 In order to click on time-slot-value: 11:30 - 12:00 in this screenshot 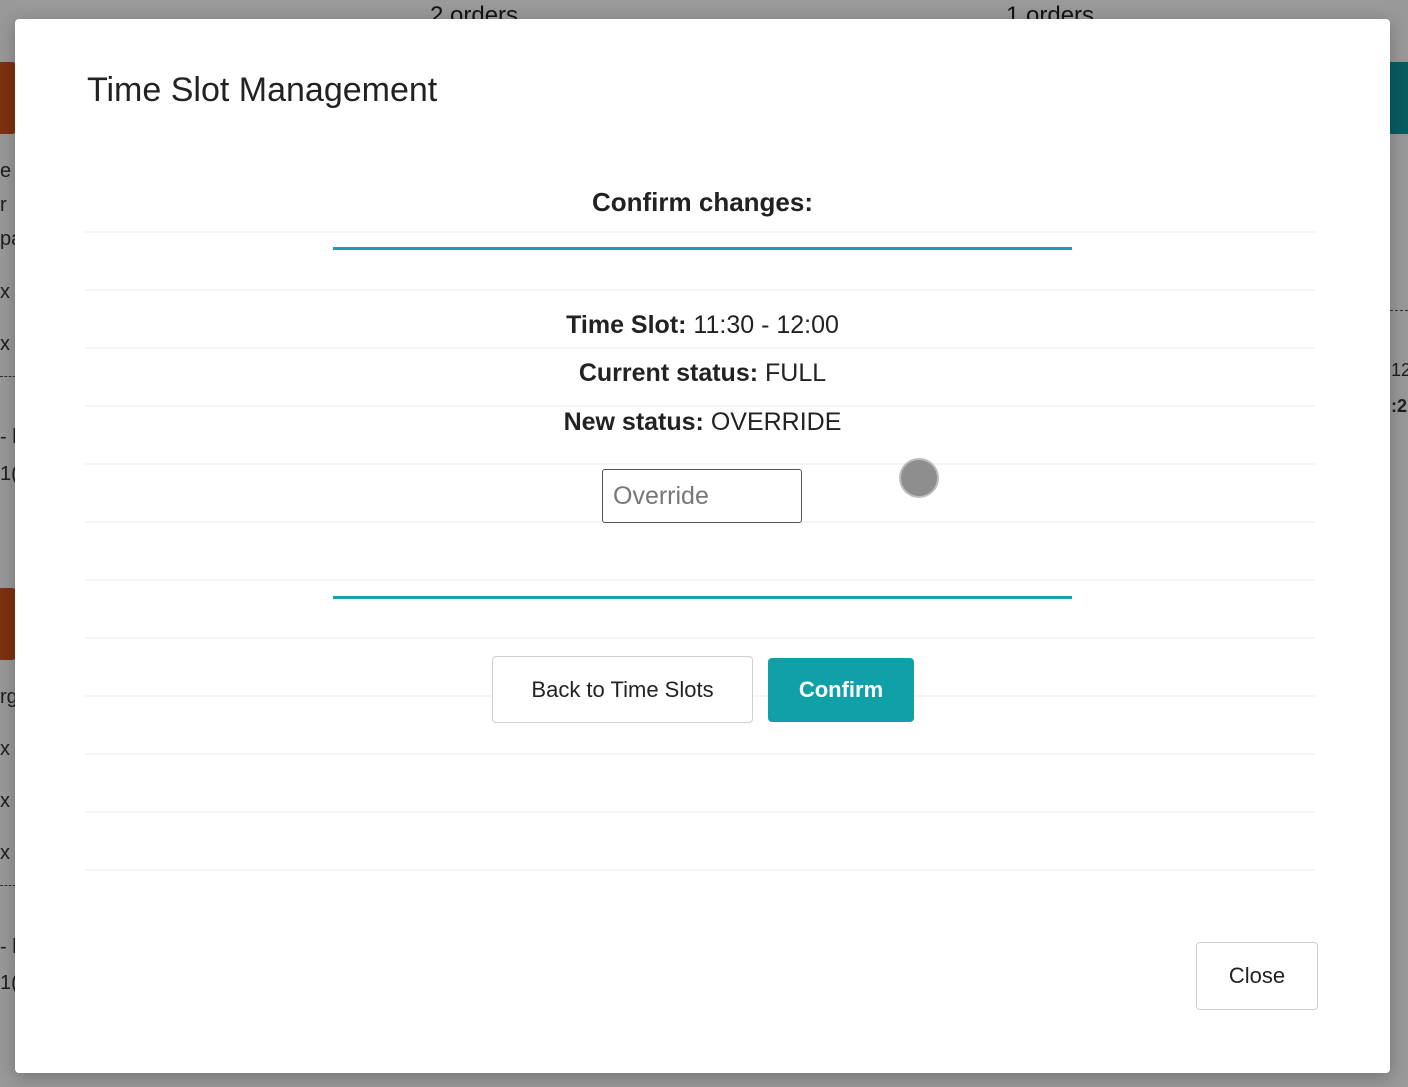, I will do `click(766, 325)`.